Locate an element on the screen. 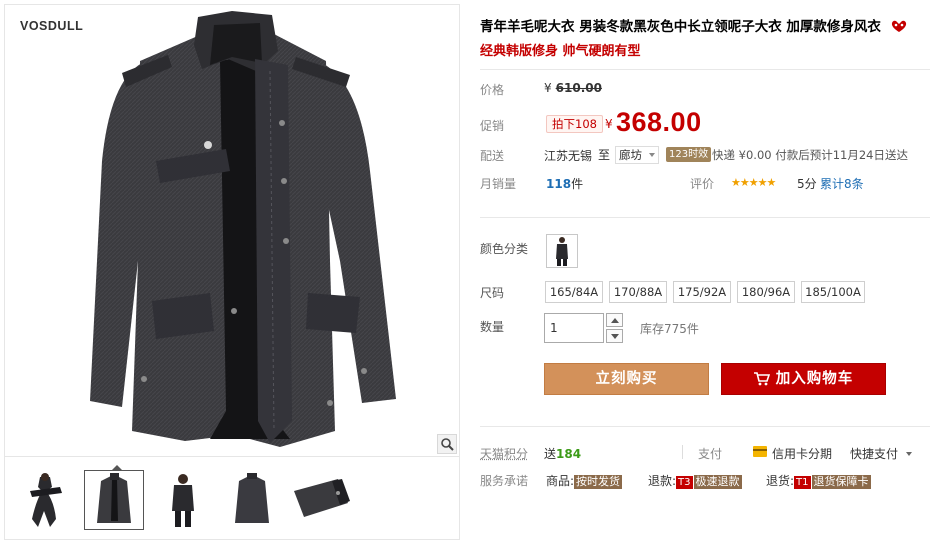 This screenshot has height=544, width=930. tmall-points-value: 送184 is located at coordinates (562, 453).